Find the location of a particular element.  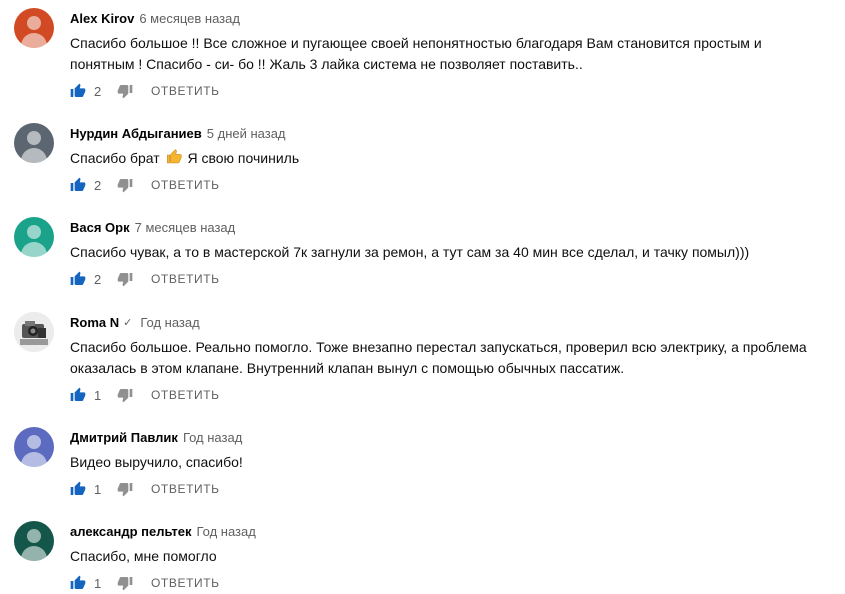

comment-time: 5 дней назад is located at coordinates (246, 133).